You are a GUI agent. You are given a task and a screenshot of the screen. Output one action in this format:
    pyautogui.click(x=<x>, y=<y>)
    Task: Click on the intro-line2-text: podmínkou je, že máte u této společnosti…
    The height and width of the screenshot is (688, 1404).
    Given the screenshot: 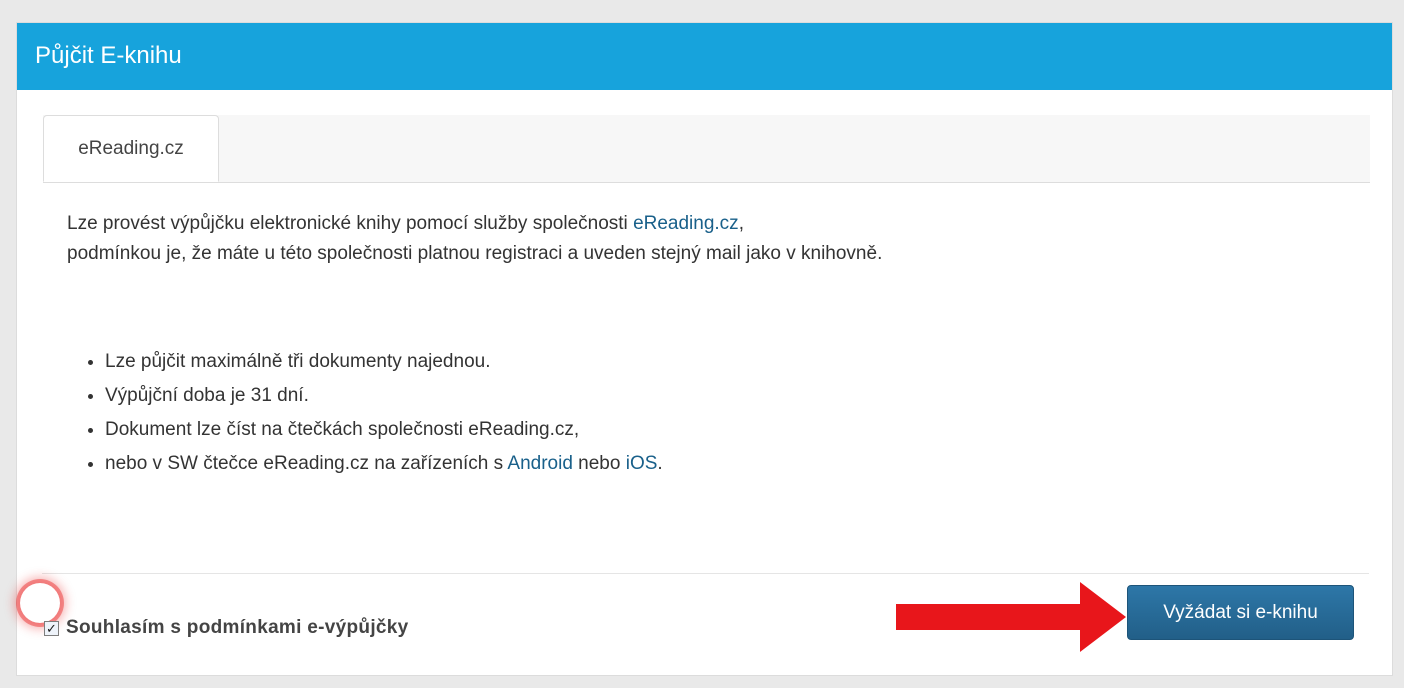 What is the action you would take?
    pyautogui.click(x=475, y=253)
    